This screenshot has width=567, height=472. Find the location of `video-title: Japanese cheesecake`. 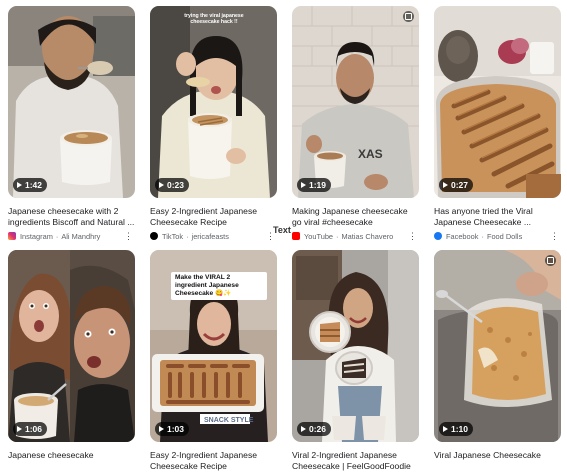

video-title: Japanese cheesecake is located at coordinates (71, 461).